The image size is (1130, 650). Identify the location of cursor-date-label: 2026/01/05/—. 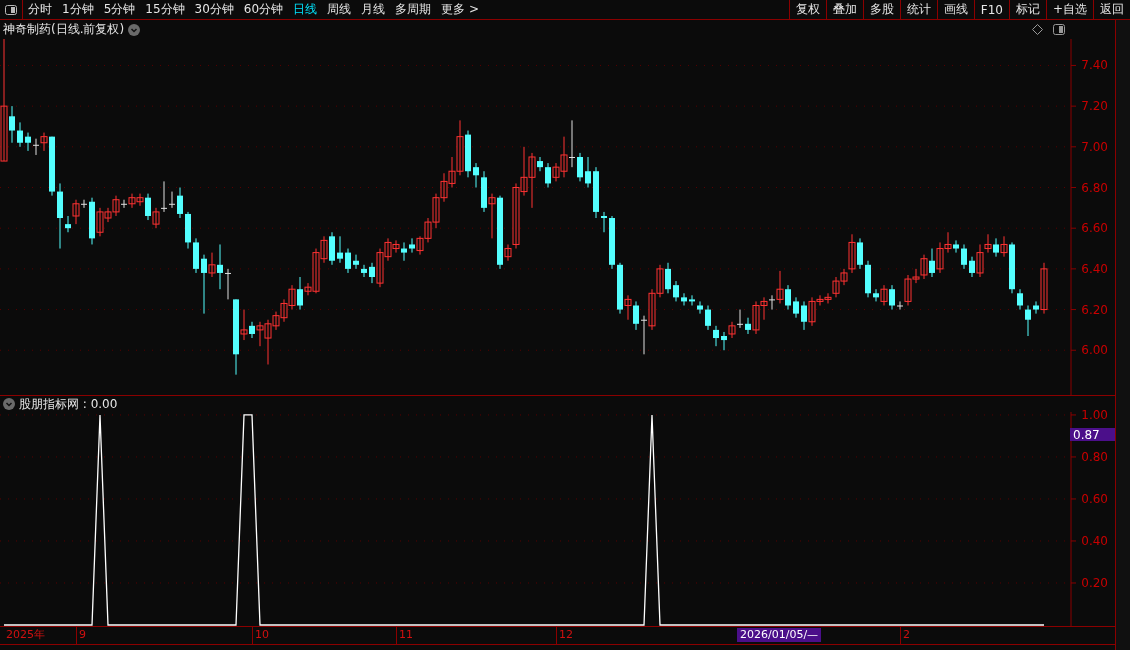
(779, 635).